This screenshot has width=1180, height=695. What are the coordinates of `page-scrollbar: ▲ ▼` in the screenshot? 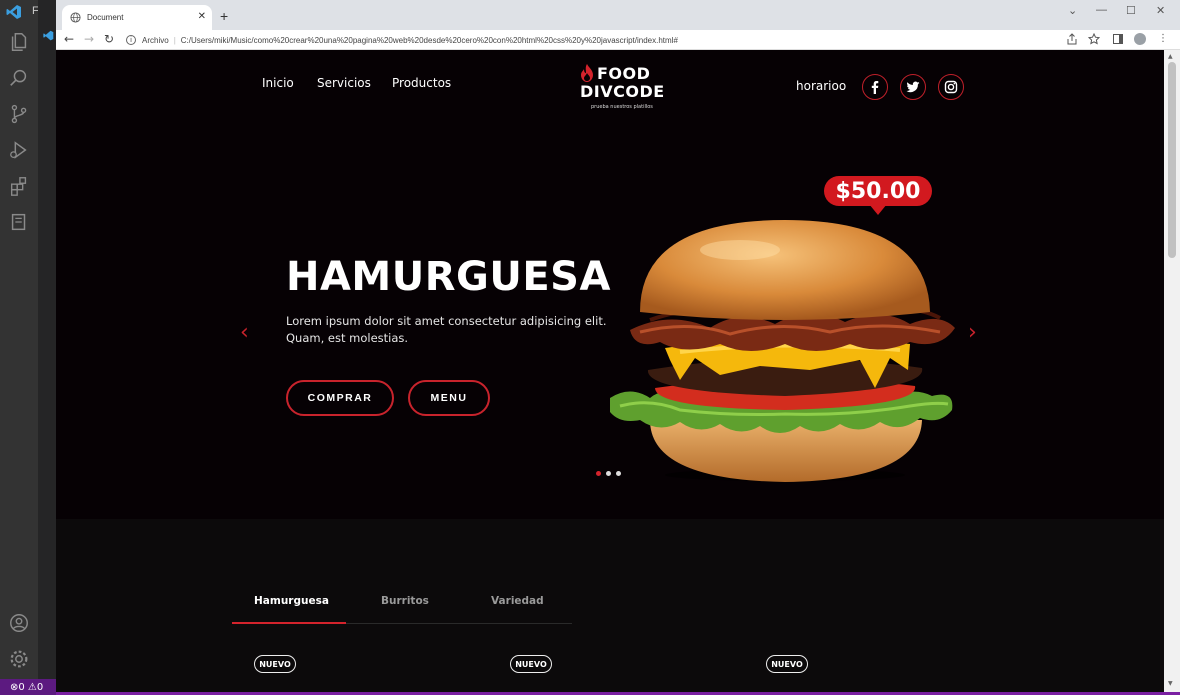 It's located at (1172, 371).